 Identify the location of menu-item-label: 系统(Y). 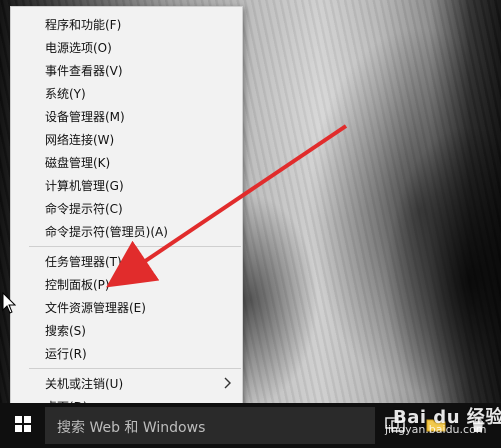
(65, 93).